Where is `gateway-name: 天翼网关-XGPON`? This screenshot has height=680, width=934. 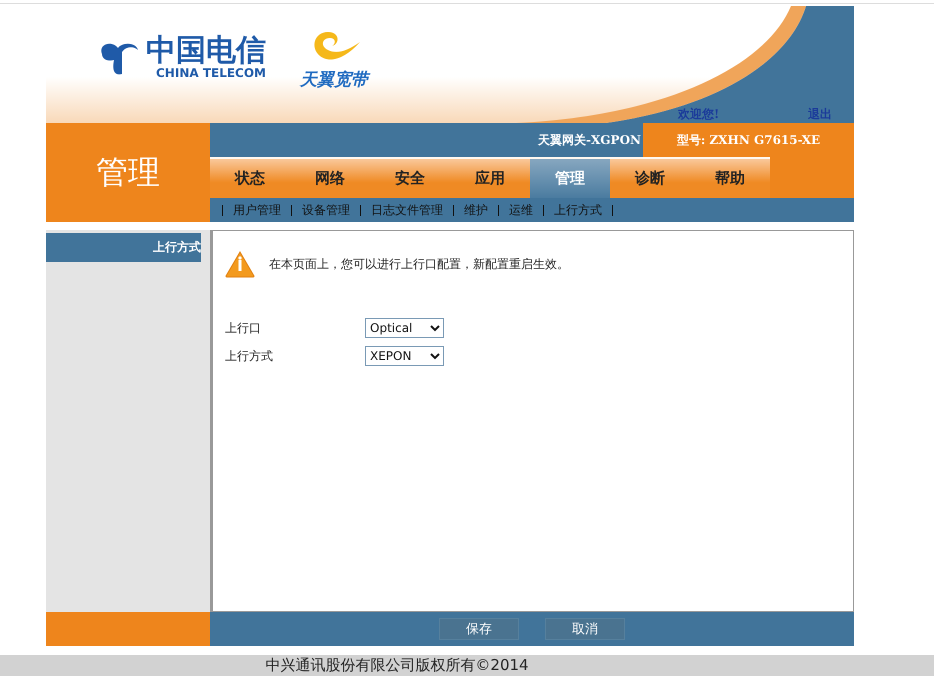
gateway-name: 天翼网关-XGPON is located at coordinates (589, 140).